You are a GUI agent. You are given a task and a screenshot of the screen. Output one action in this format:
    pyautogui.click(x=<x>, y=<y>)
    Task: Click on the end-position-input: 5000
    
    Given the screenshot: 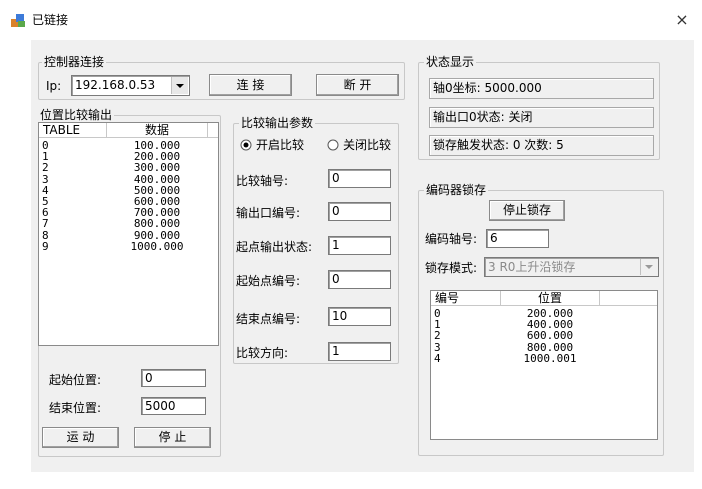 What is the action you would take?
    pyautogui.click(x=173, y=406)
    